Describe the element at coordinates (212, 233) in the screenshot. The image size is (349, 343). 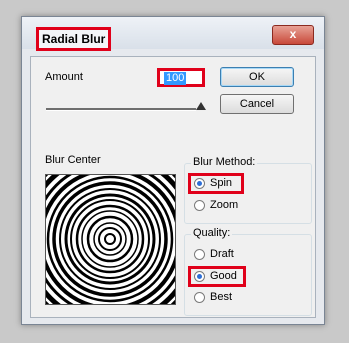
I see `quality-label: Quality:` at that location.